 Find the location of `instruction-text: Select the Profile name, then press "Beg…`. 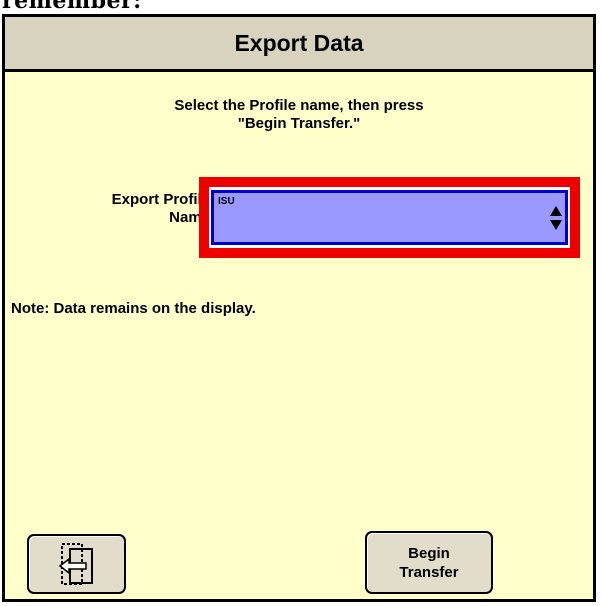

instruction-text: Select the Profile name, then press "Beg… is located at coordinates (299, 114).